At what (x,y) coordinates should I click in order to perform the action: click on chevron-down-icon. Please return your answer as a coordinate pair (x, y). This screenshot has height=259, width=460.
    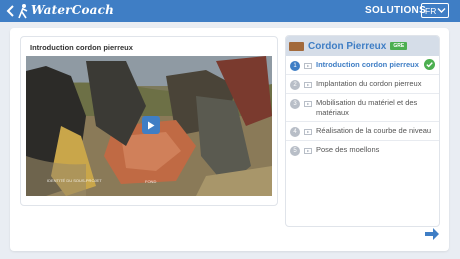
    Looking at the image, I should click on (441, 10).